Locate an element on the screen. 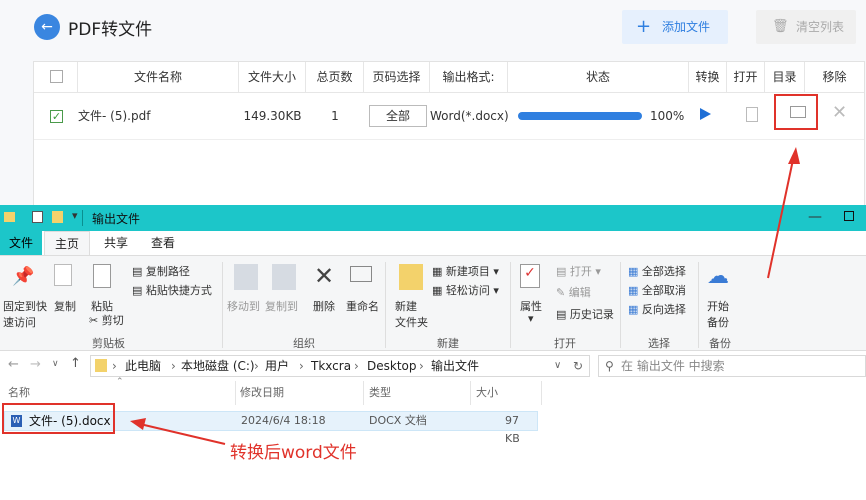  breadcrumb-local-disk: 本地磁盘 (C:) is located at coordinates (218, 366).